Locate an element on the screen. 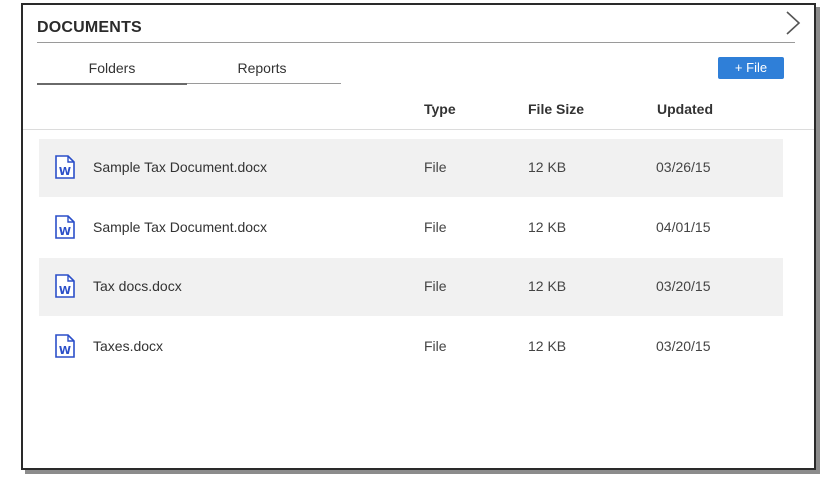 This screenshot has height=480, width=825. tab-reports: Reports is located at coordinates (262, 68).